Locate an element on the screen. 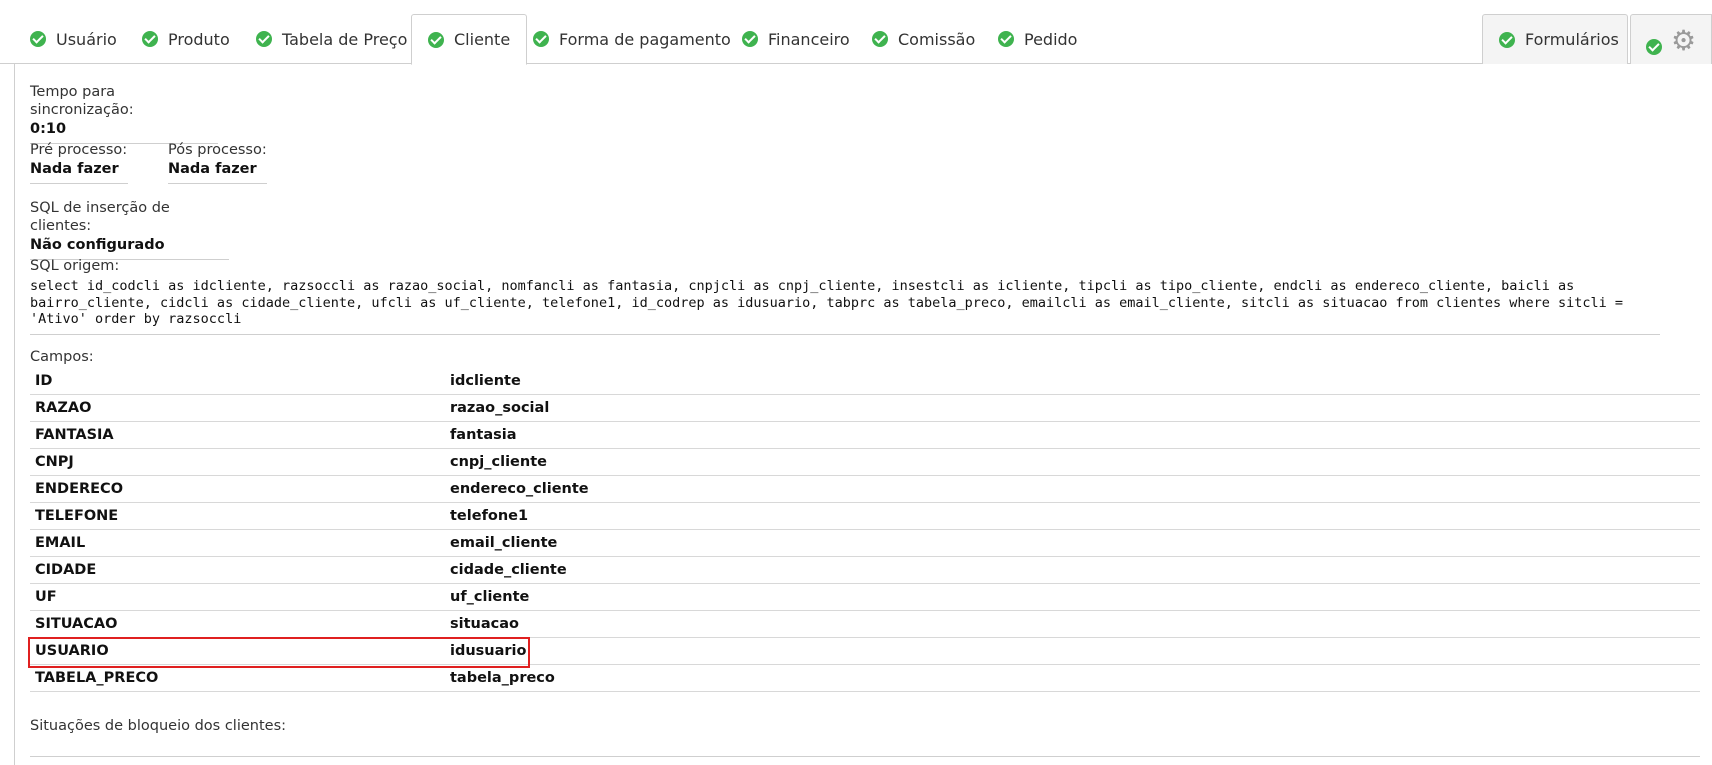  settings-tab: ⚙ is located at coordinates (1671, 39).